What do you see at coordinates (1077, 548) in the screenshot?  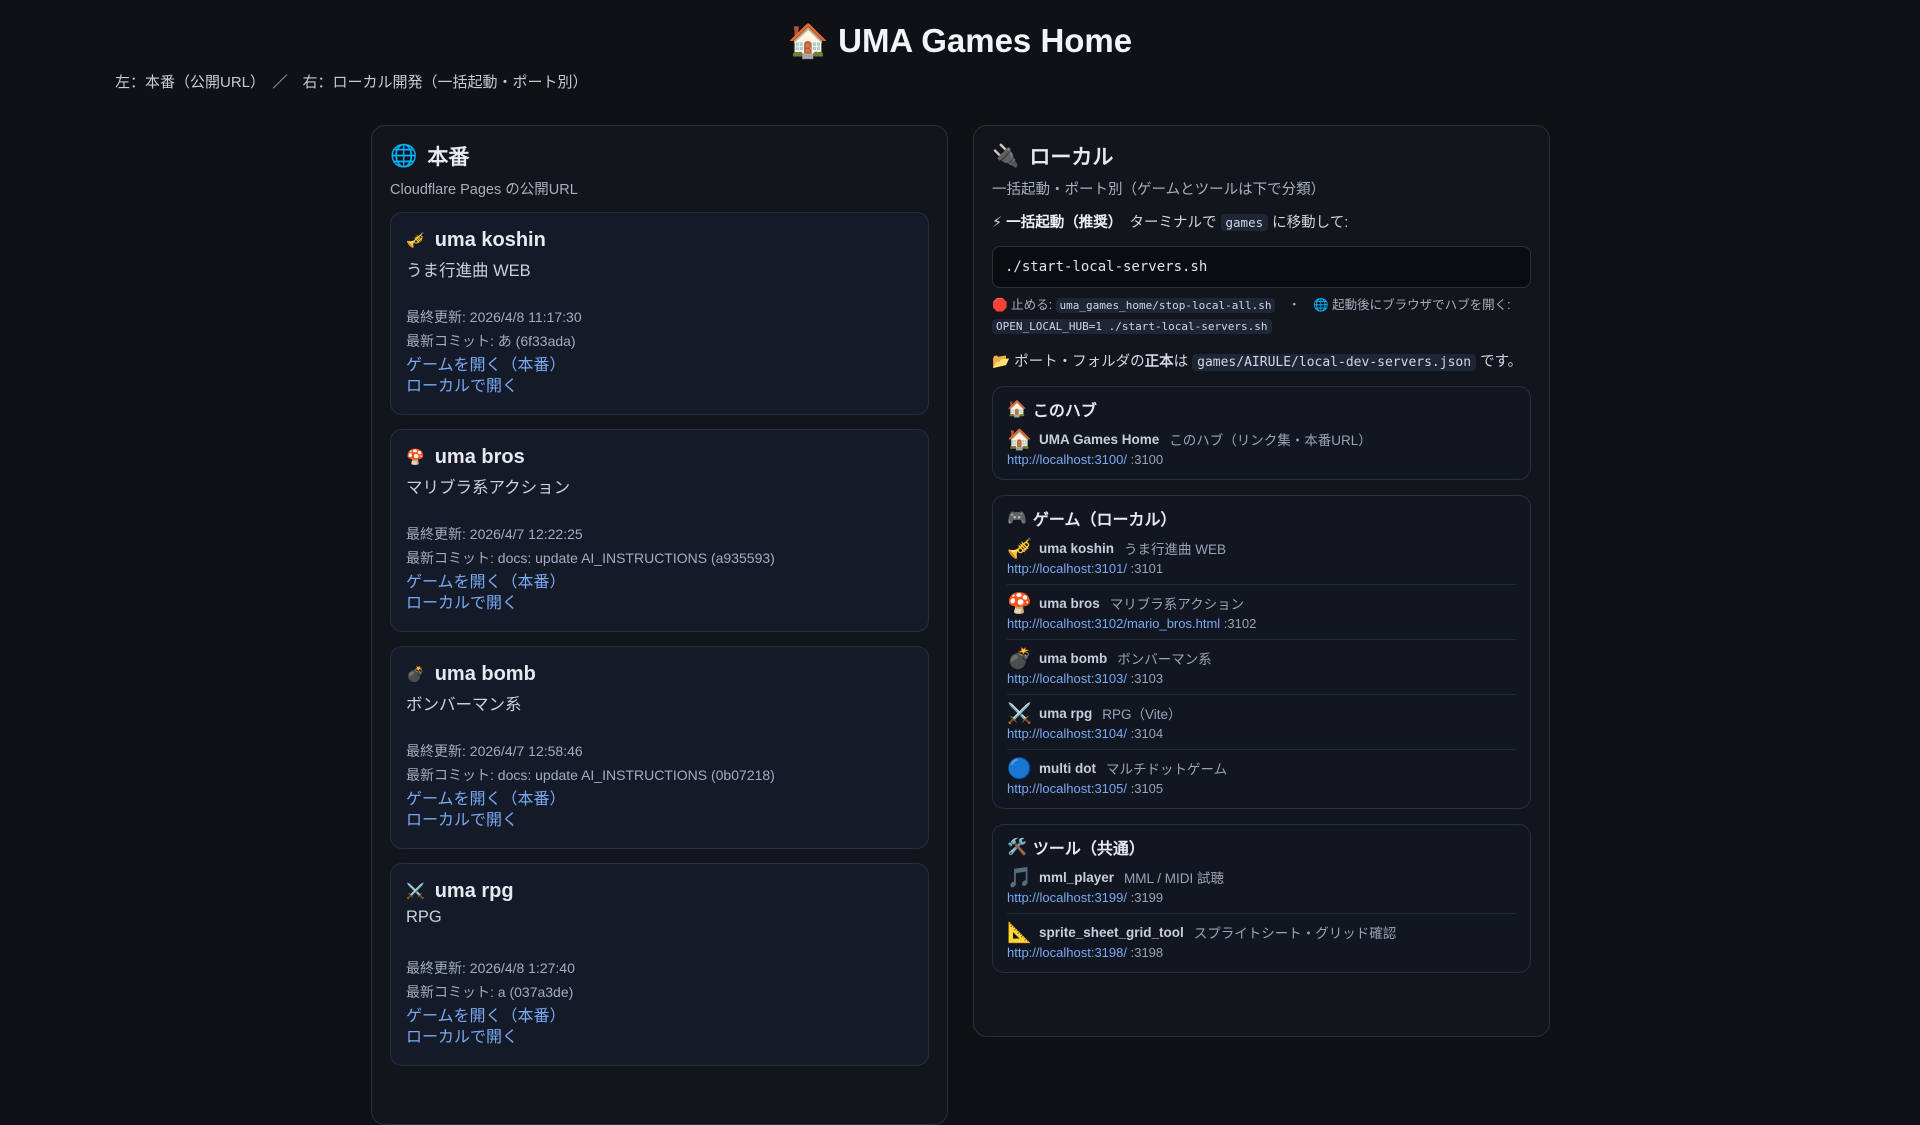 I see `item-name: uma koshin` at bounding box center [1077, 548].